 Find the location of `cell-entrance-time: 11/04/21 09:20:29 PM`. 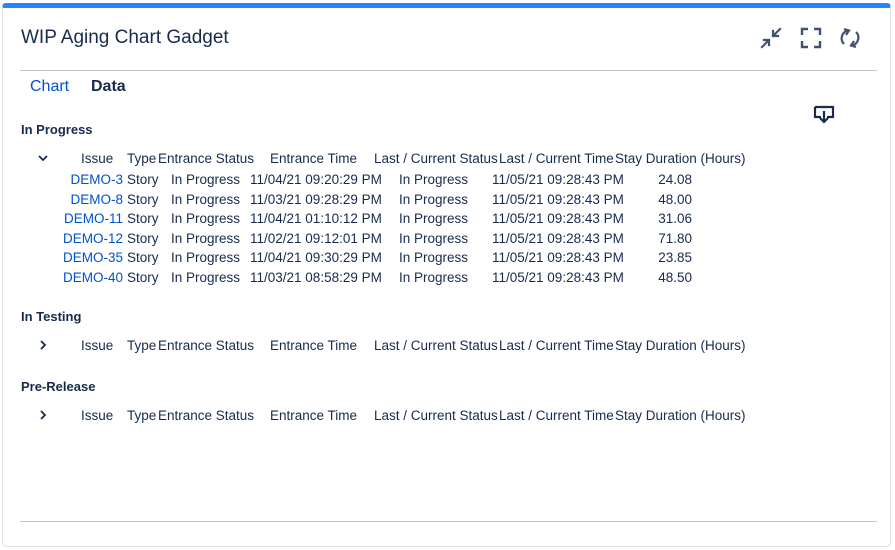

cell-entrance-time: 11/04/21 09:20:29 PM is located at coordinates (316, 179).